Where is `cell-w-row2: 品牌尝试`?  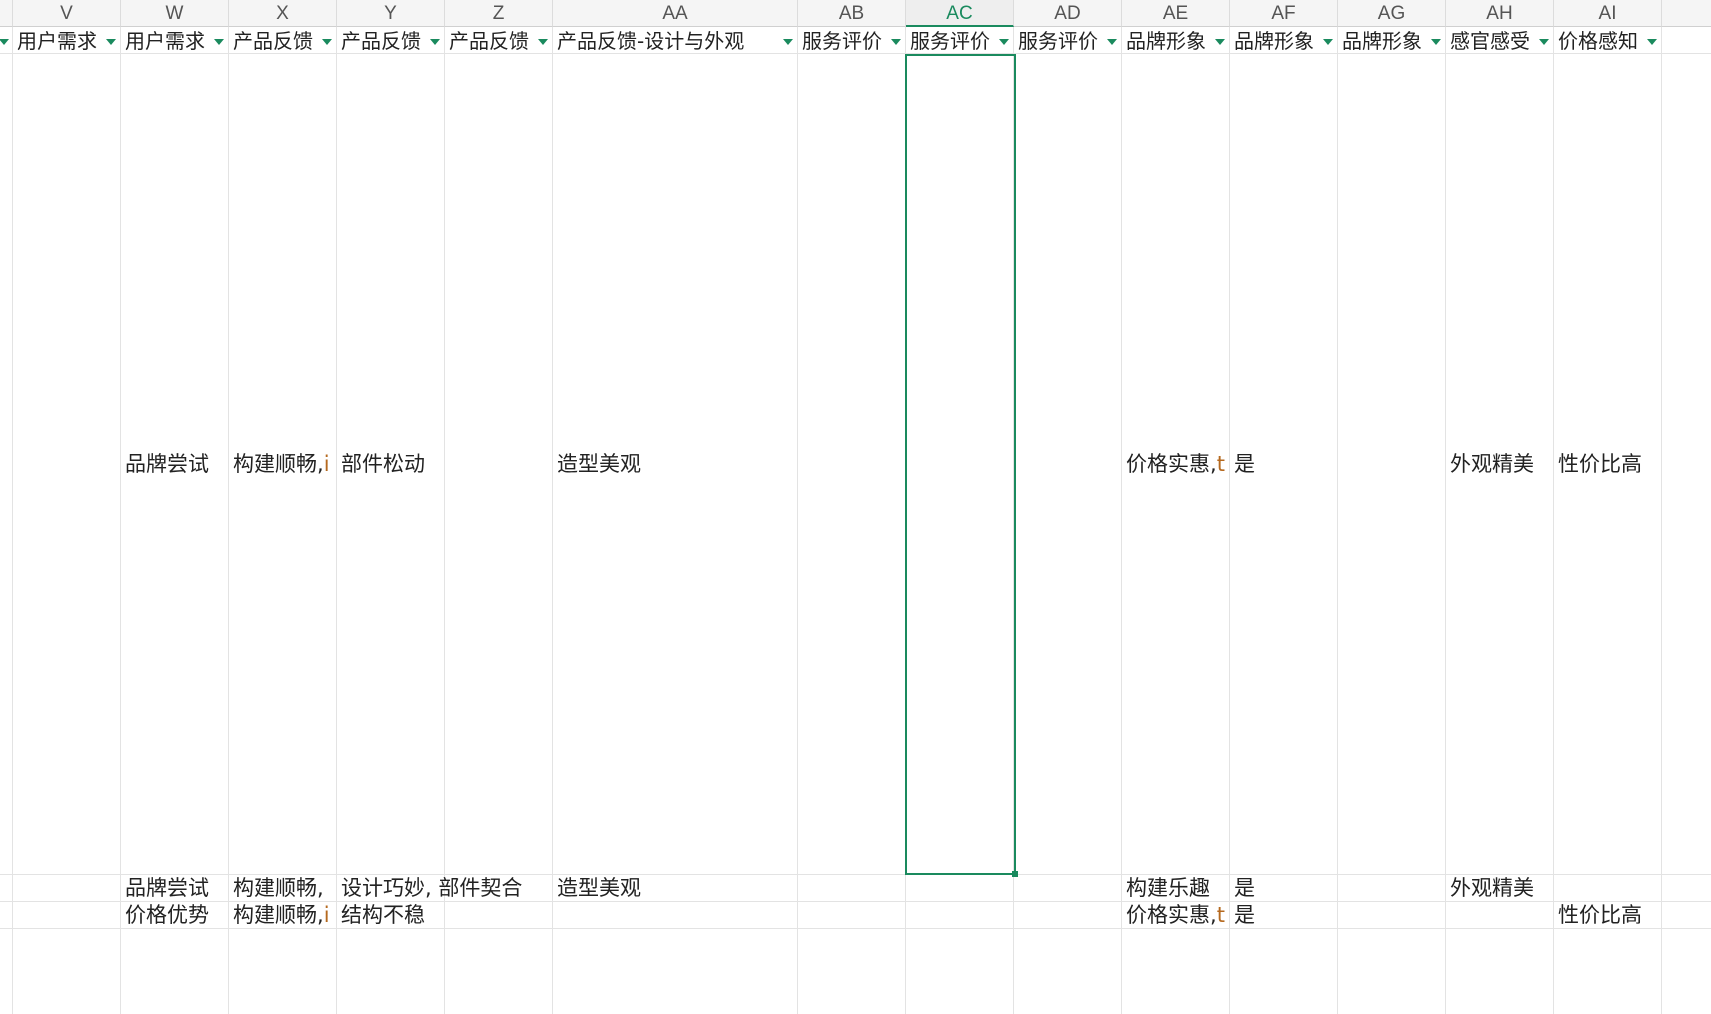
cell-w-row2: 品牌尝试 is located at coordinates (175, 888).